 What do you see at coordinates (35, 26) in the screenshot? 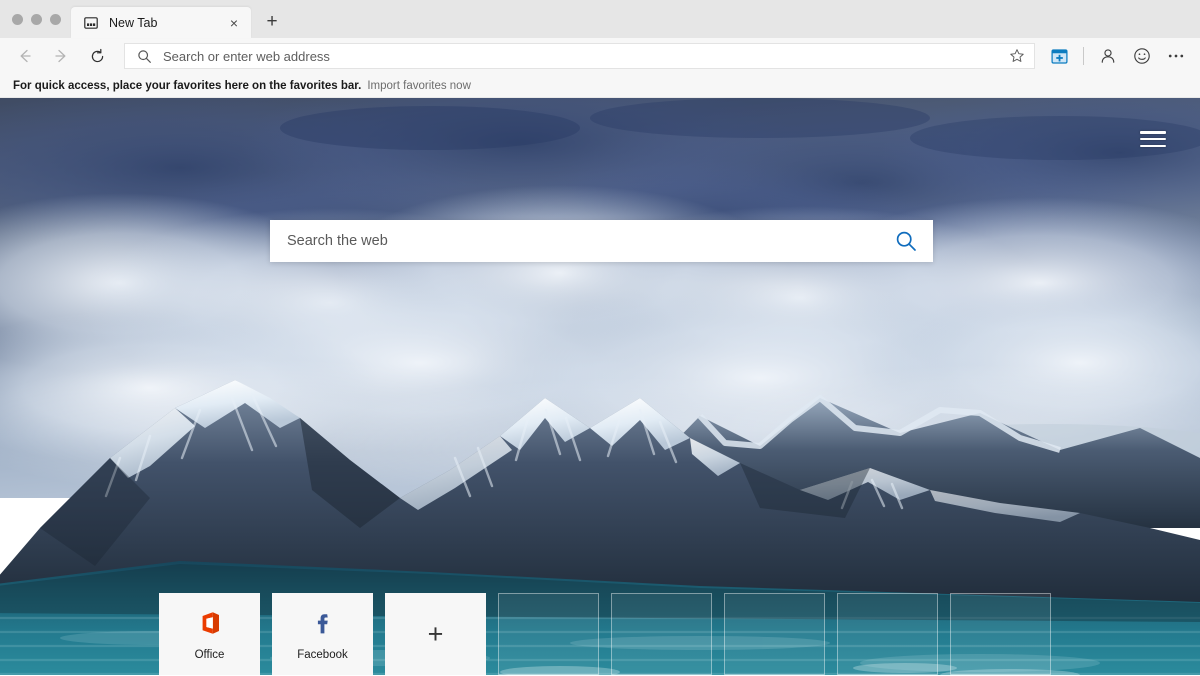
I see `window-traffic-lights` at bounding box center [35, 26].